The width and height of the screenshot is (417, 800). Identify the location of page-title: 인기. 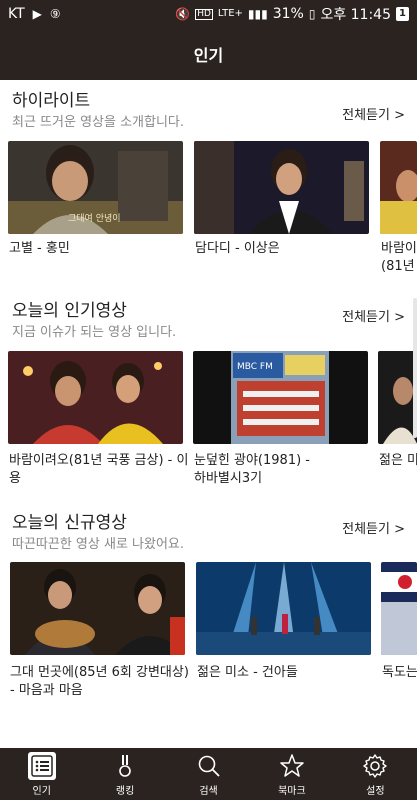
(208, 55).